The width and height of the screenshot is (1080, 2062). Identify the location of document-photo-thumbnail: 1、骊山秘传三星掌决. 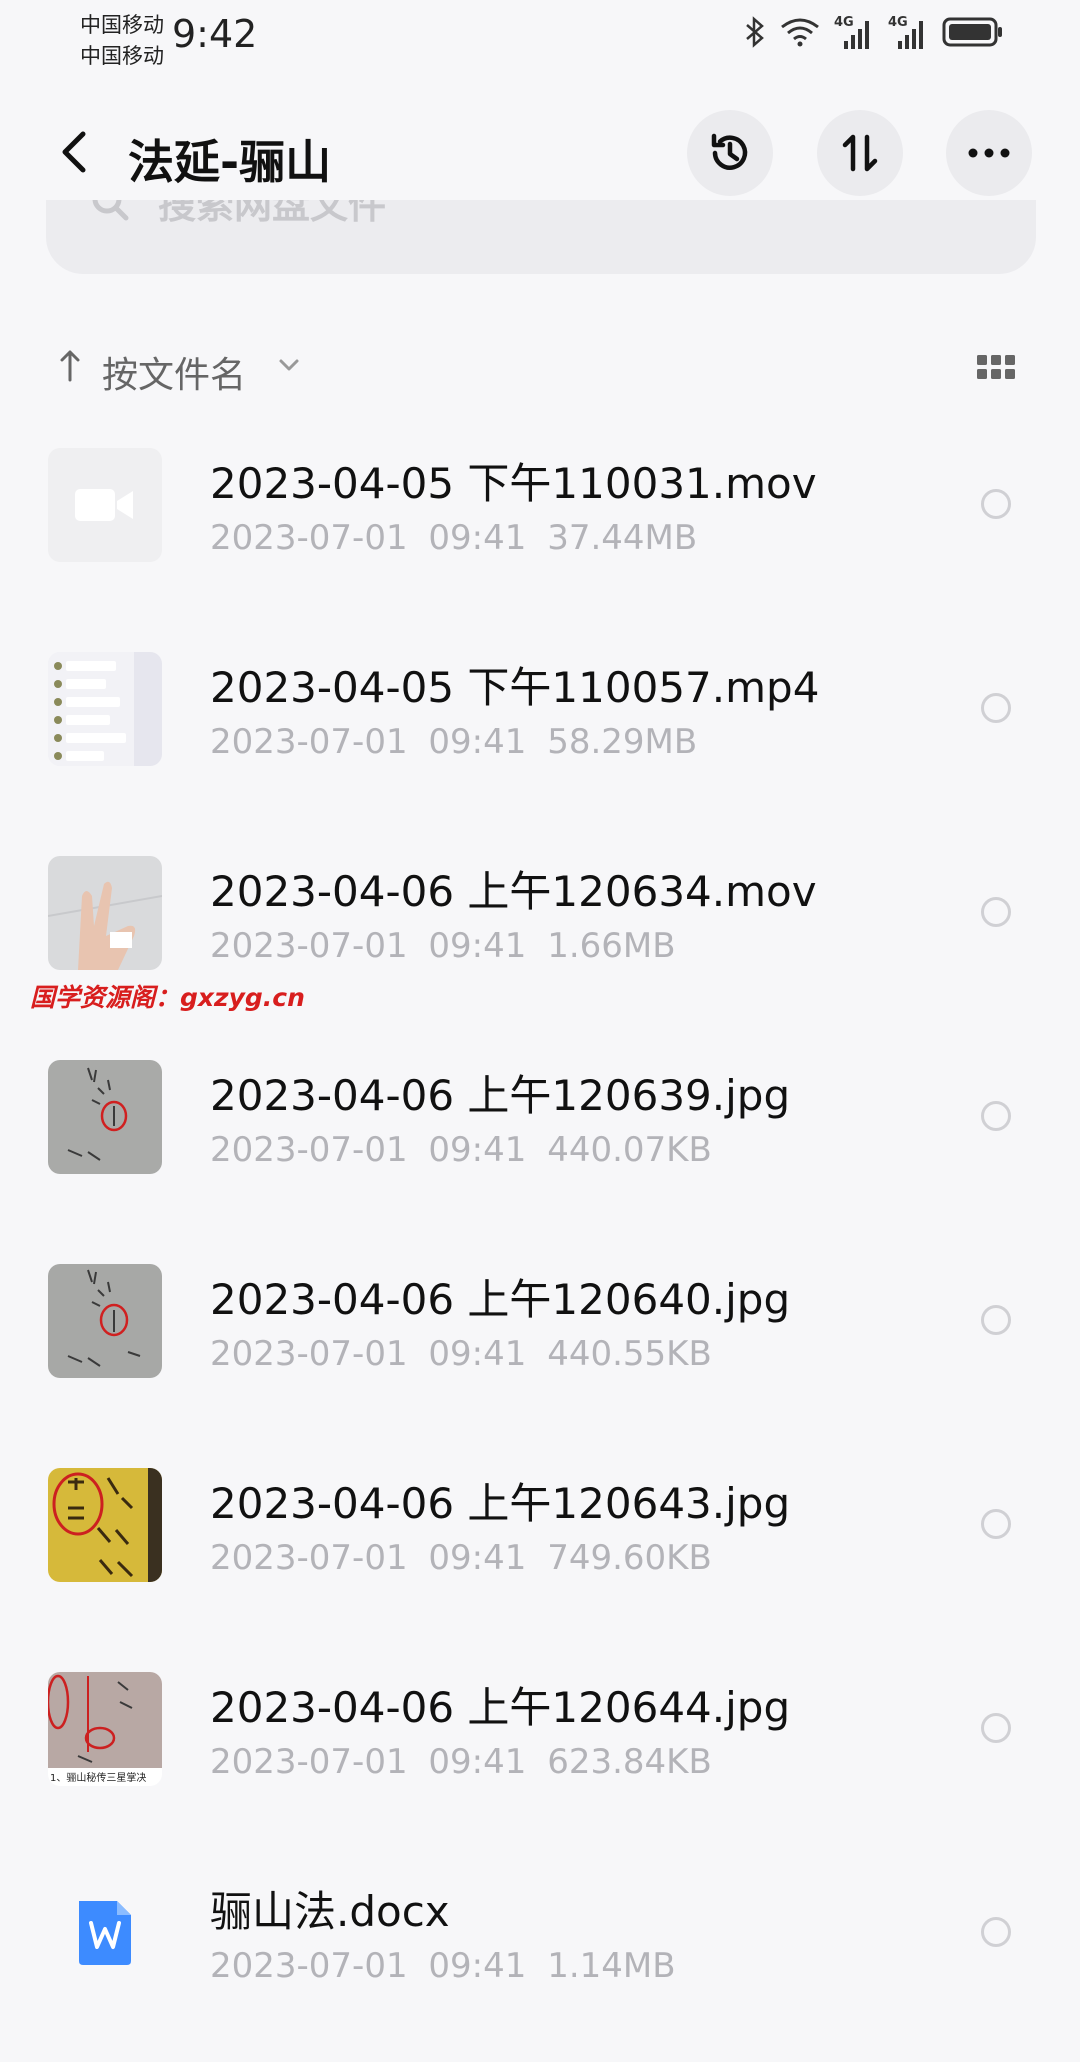
(105, 1729).